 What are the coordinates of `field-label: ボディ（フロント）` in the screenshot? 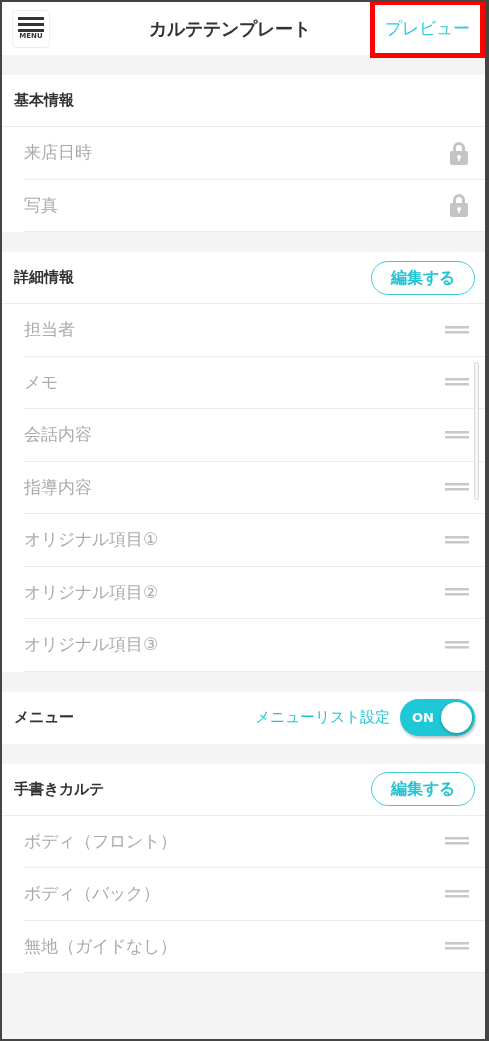 It's located at (100, 841).